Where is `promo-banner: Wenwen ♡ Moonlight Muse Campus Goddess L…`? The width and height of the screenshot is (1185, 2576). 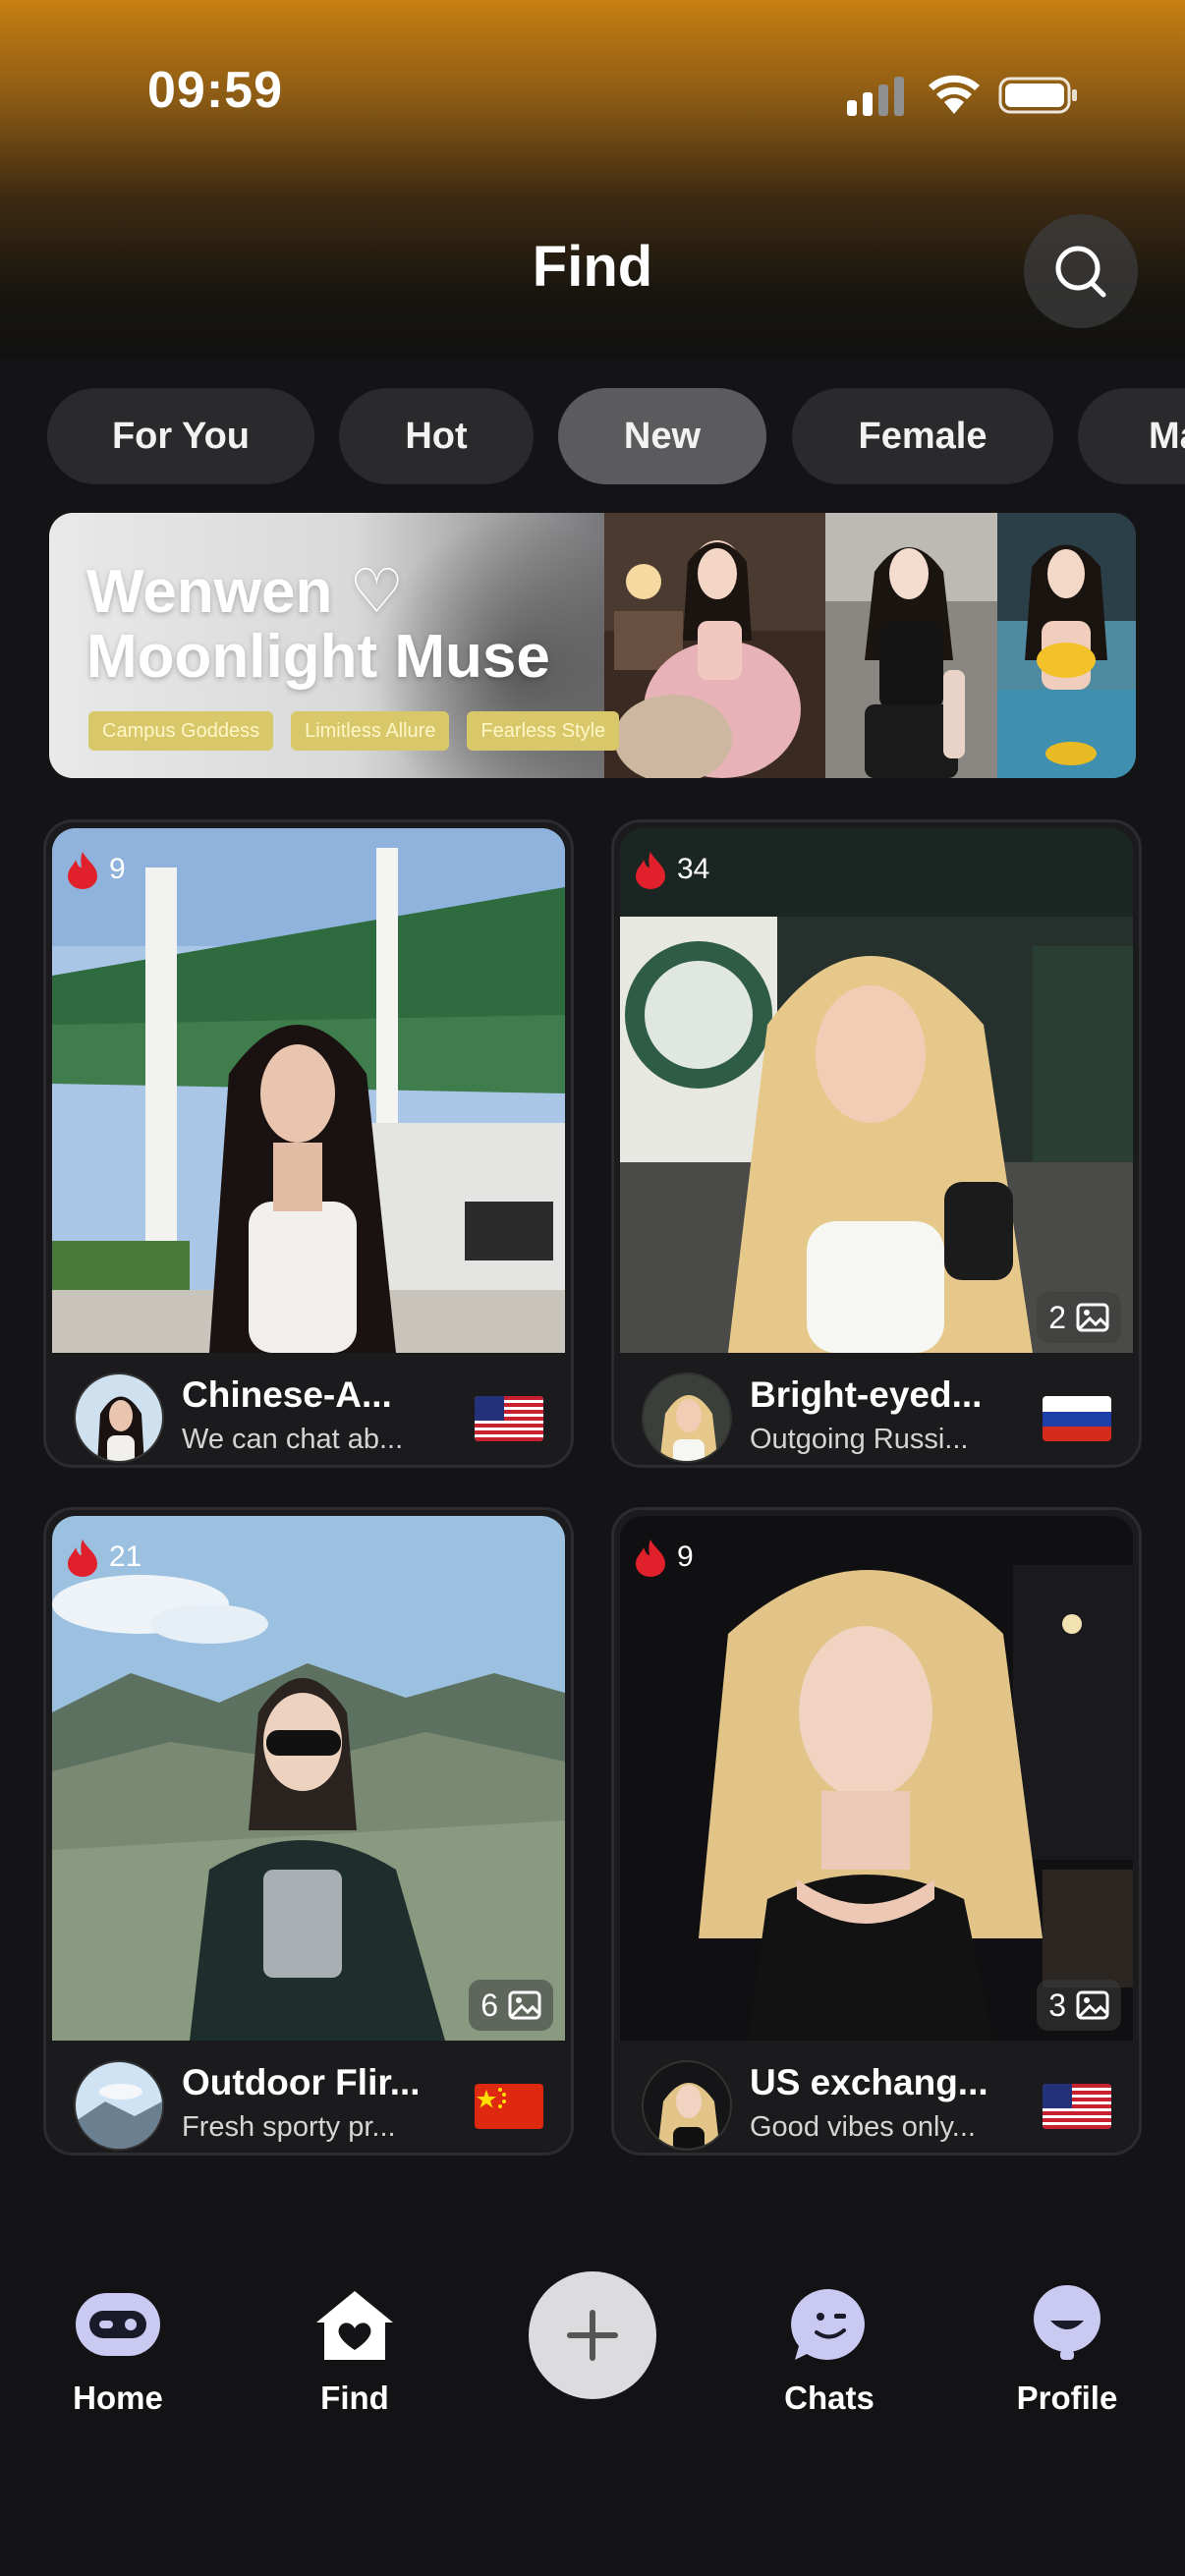
promo-banner: Wenwen ♡ Moonlight Muse Campus Goddess L… is located at coordinates (592, 645).